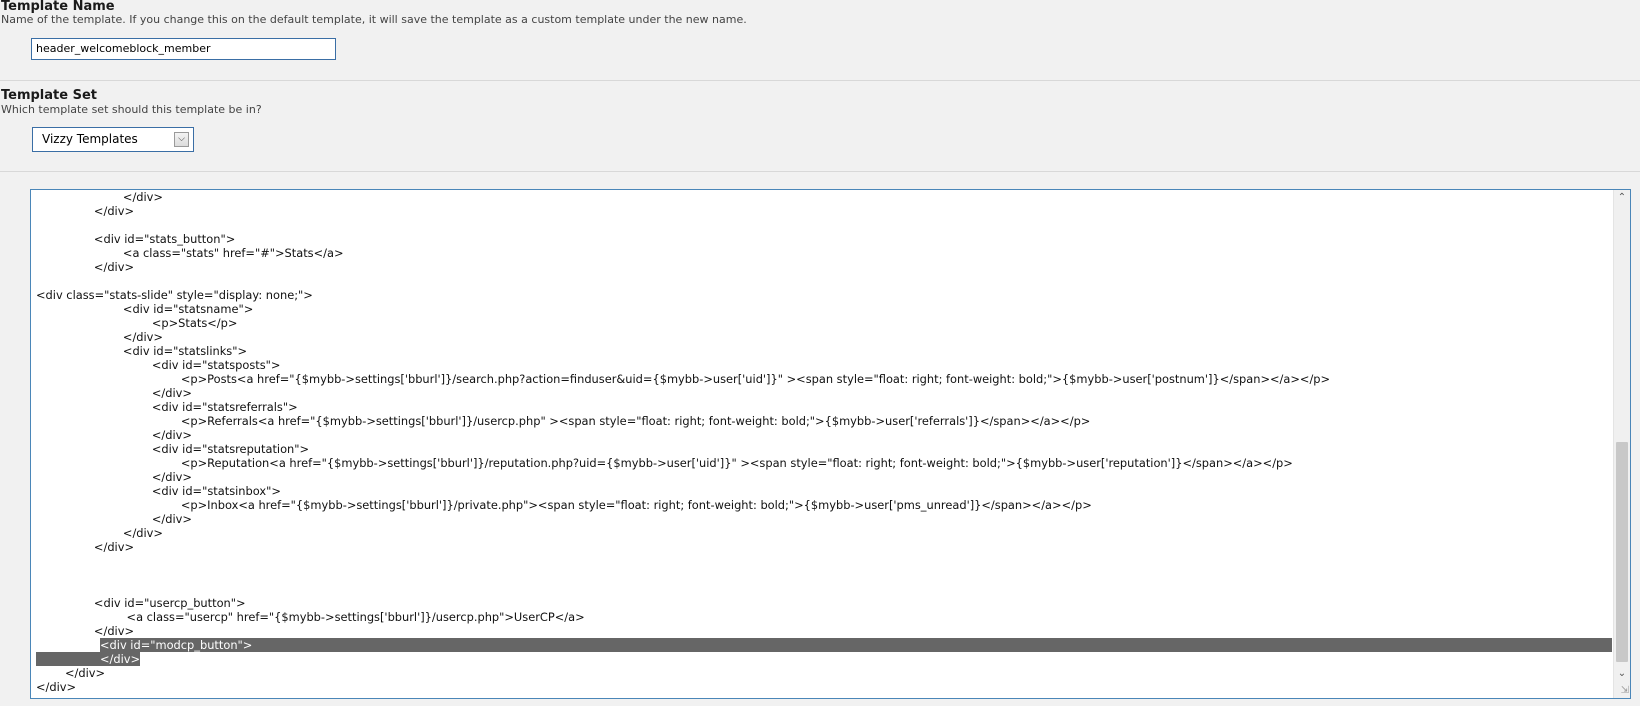 The height and width of the screenshot is (706, 1640). What do you see at coordinates (137, 323) in the screenshot?
I see `code-line: <p>Stats</p>` at bounding box center [137, 323].